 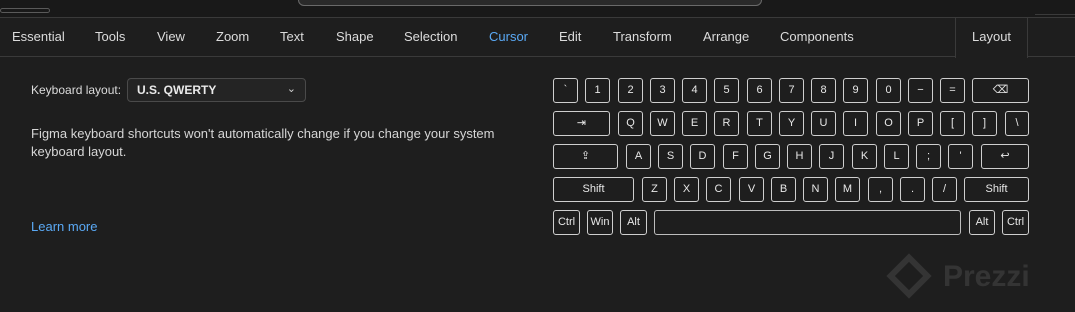 What do you see at coordinates (996, 189) in the screenshot?
I see `key-right-shift: Shift` at bounding box center [996, 189].